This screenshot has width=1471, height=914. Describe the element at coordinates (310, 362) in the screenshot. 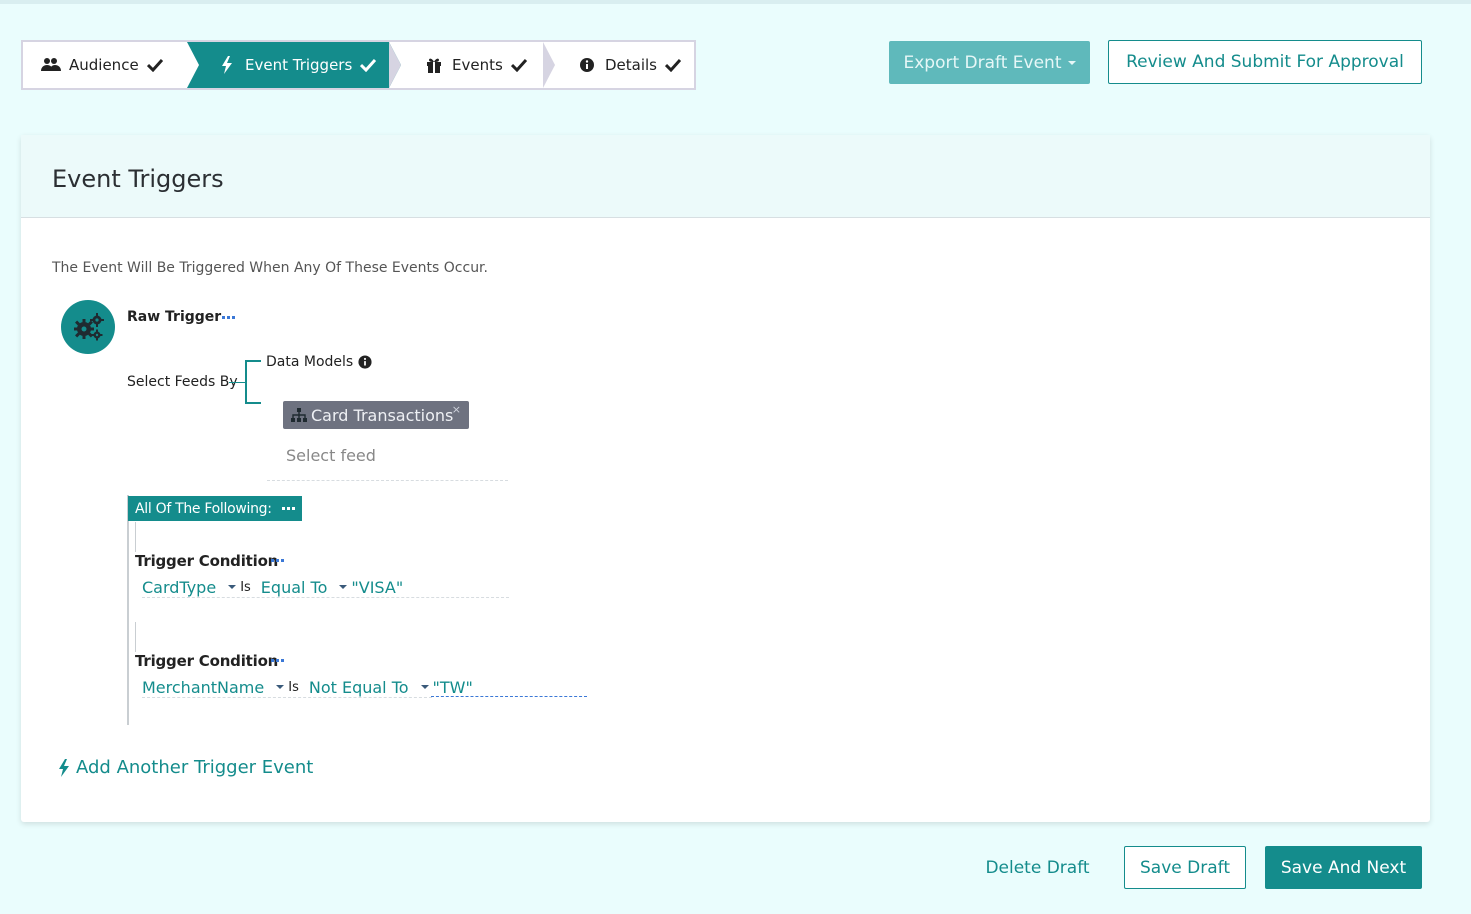

I see `data-models-label: Data Models` at that location.